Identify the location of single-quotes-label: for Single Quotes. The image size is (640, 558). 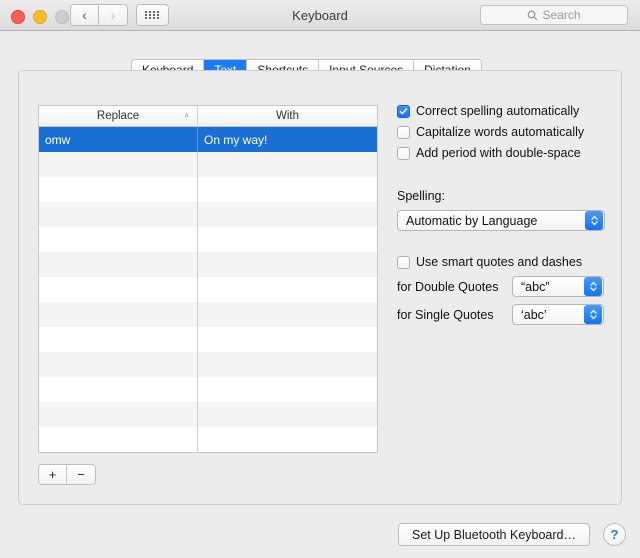
(445, 315).